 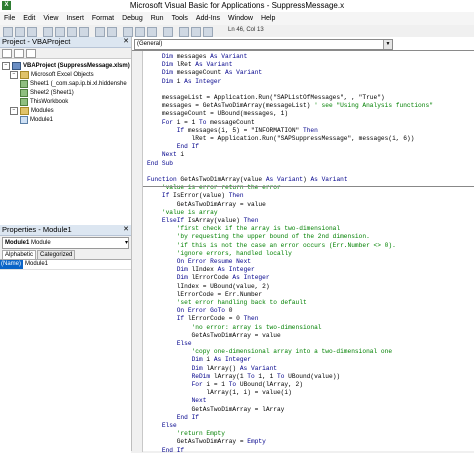 I want to click on object-combo: (General) ▼, so click(x=263, y=44).